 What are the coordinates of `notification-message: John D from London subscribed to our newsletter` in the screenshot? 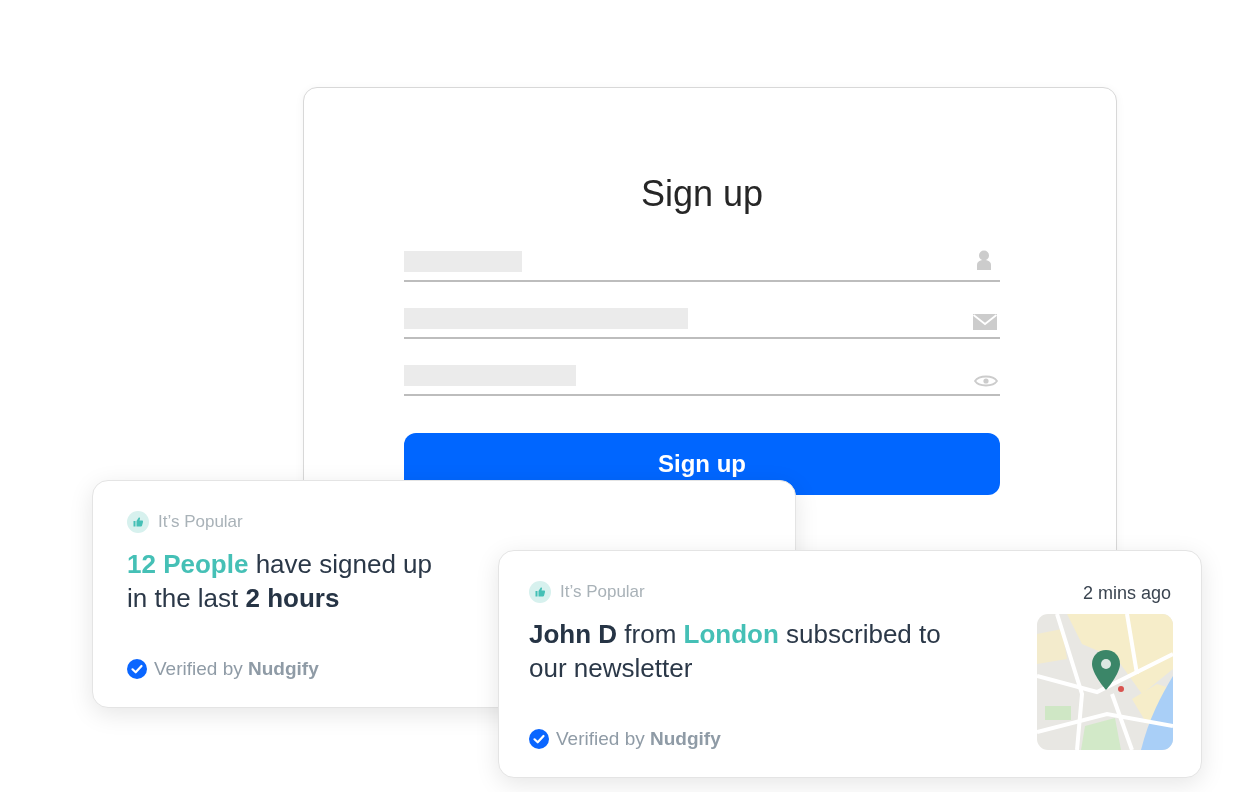 It's located at (735, 651).